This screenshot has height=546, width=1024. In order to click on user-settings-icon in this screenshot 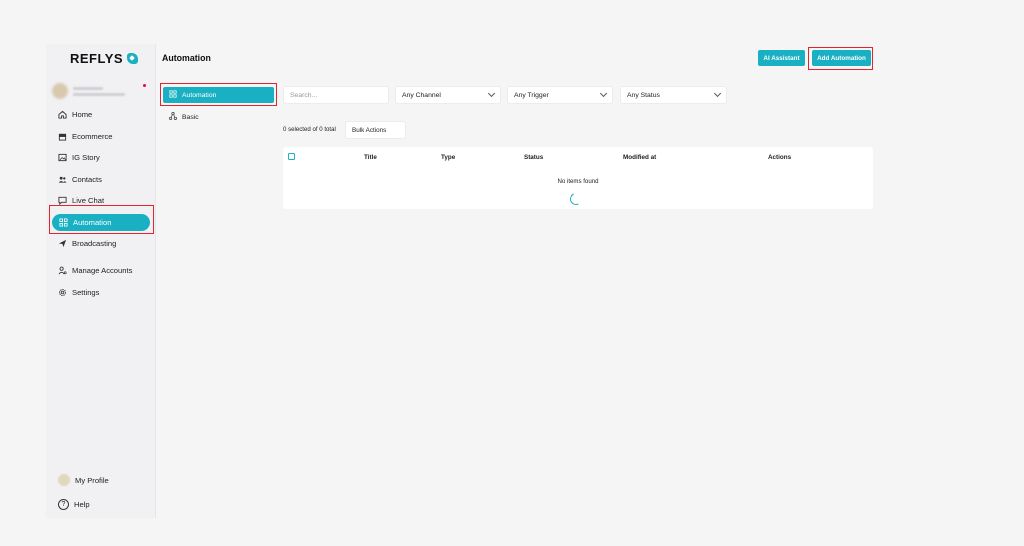, I will do `click(62, 270)`.